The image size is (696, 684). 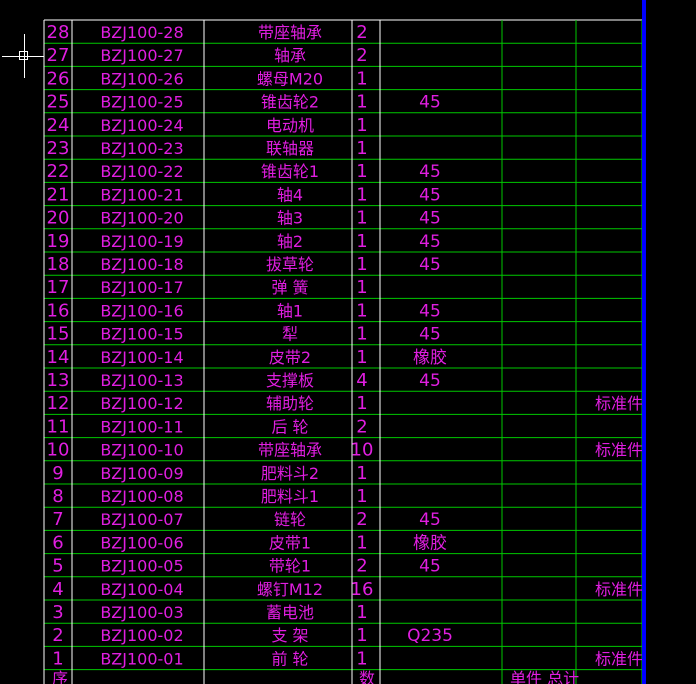 I want to click on part-code: BZJ100-20, so click(x=141, y=218).